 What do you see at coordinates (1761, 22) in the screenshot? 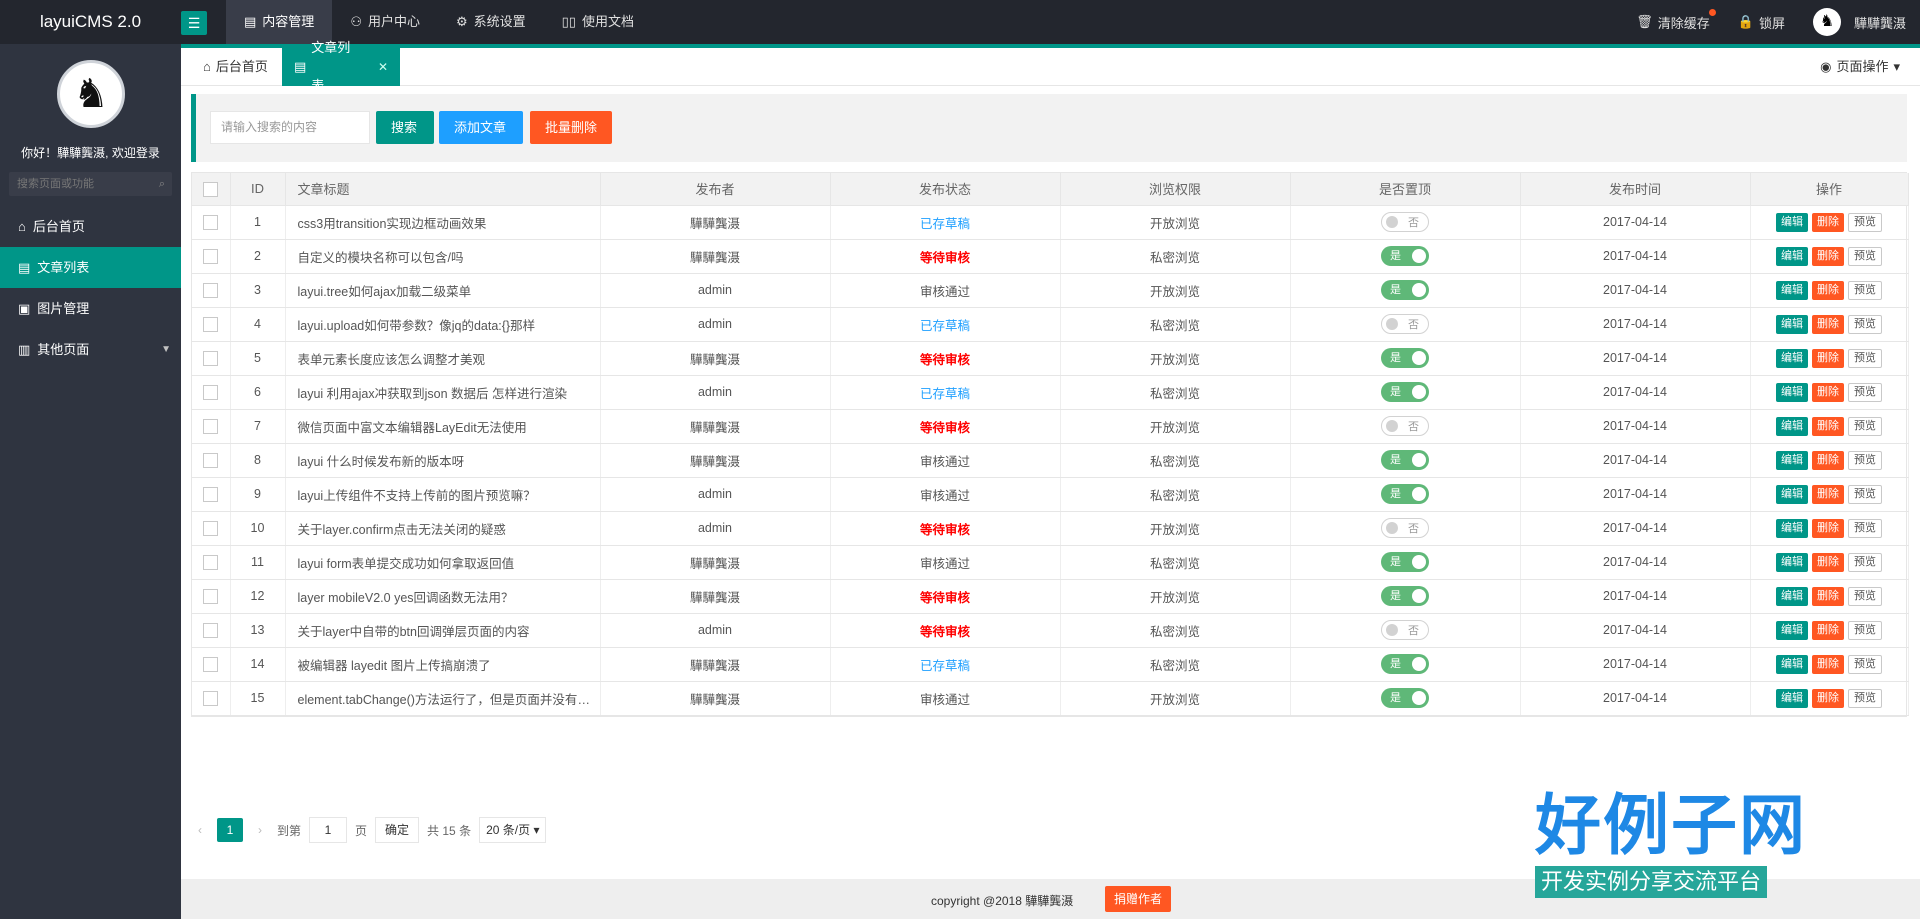
I see `lock-screen-button: 🔒 锁屏` at bounding box center [1761, 22].